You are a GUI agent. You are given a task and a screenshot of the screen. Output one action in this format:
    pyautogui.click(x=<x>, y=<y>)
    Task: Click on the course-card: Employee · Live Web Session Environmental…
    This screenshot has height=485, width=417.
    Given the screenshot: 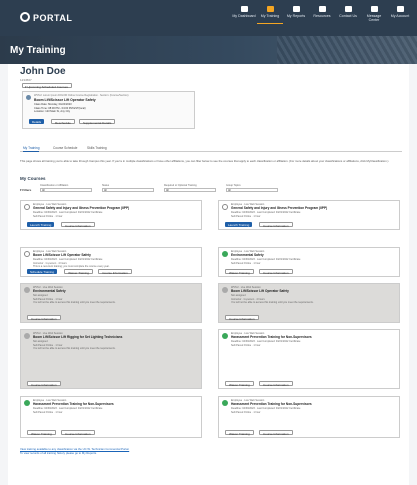 What is the action you would take?
    pyautogui.click(x=309, y=262)
    